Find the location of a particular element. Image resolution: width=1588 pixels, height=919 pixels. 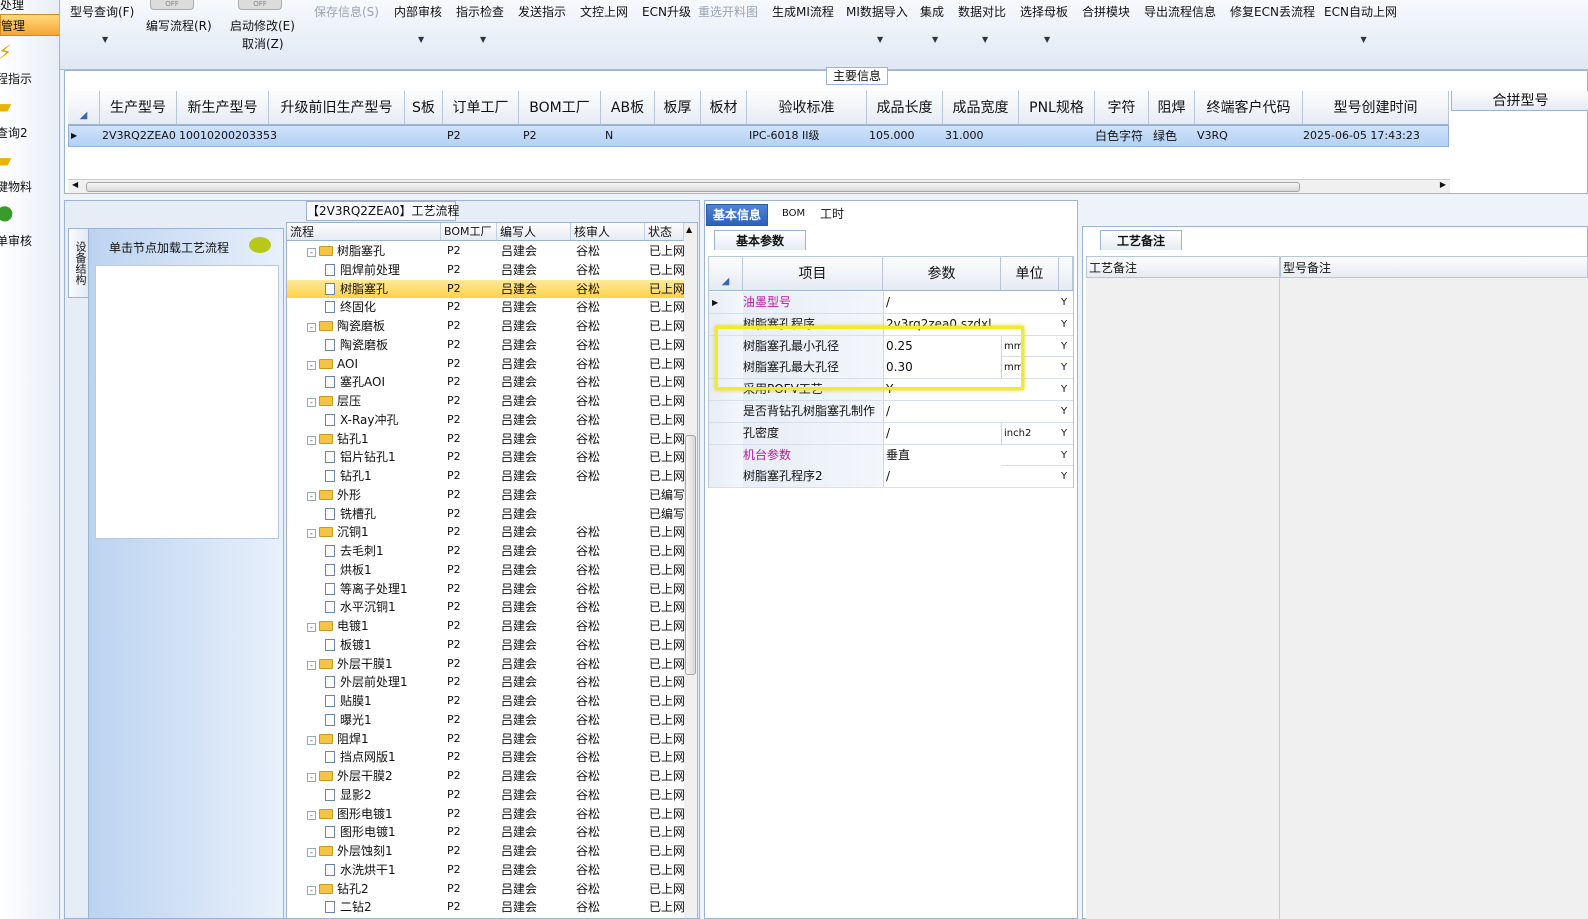

column-header: 型号创建时间 is located at coordinates (1376, 108).